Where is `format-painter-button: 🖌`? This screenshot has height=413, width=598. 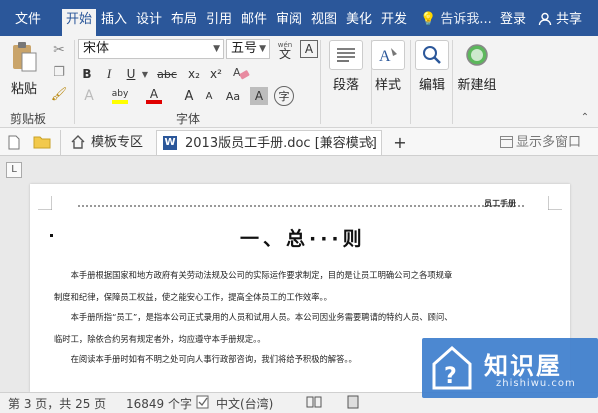
format-painter-button: 🖌 is located at coordinates (59, 94).